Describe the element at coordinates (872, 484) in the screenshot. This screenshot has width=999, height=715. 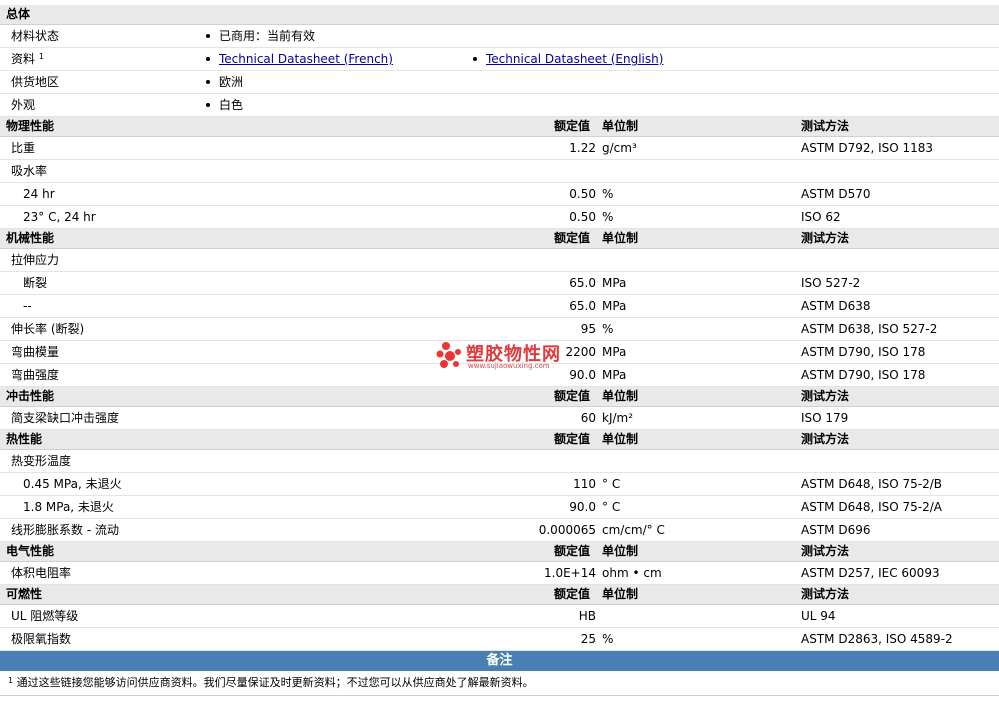
I see `property-test-method: ASTM D648, ISO 75-2/B` at that location.